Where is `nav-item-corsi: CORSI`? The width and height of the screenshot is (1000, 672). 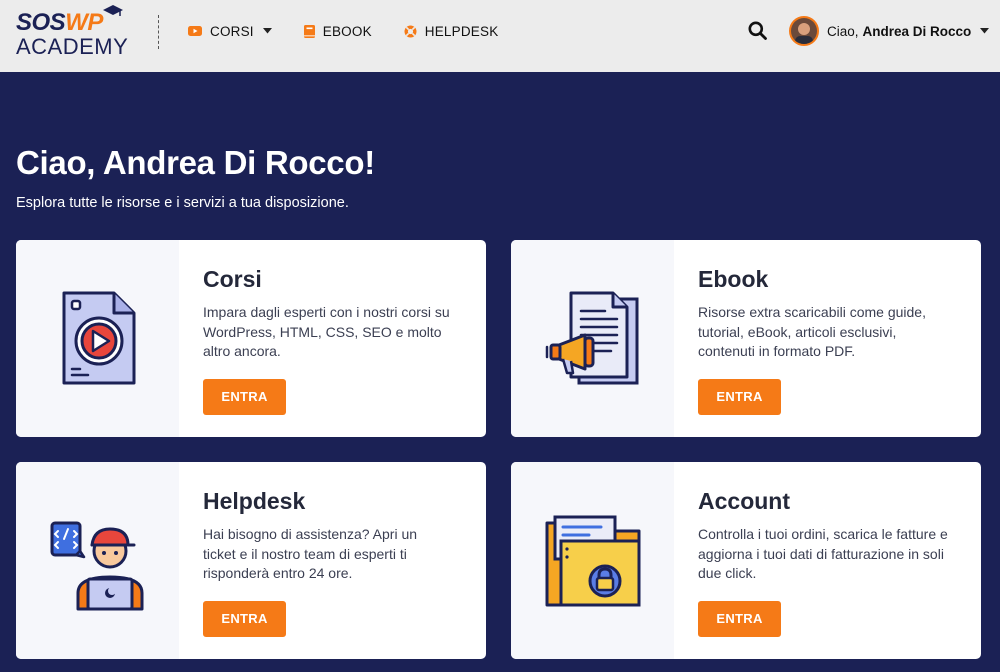
nav-item-corsi: CORSI is located at coordinates (230, 31).